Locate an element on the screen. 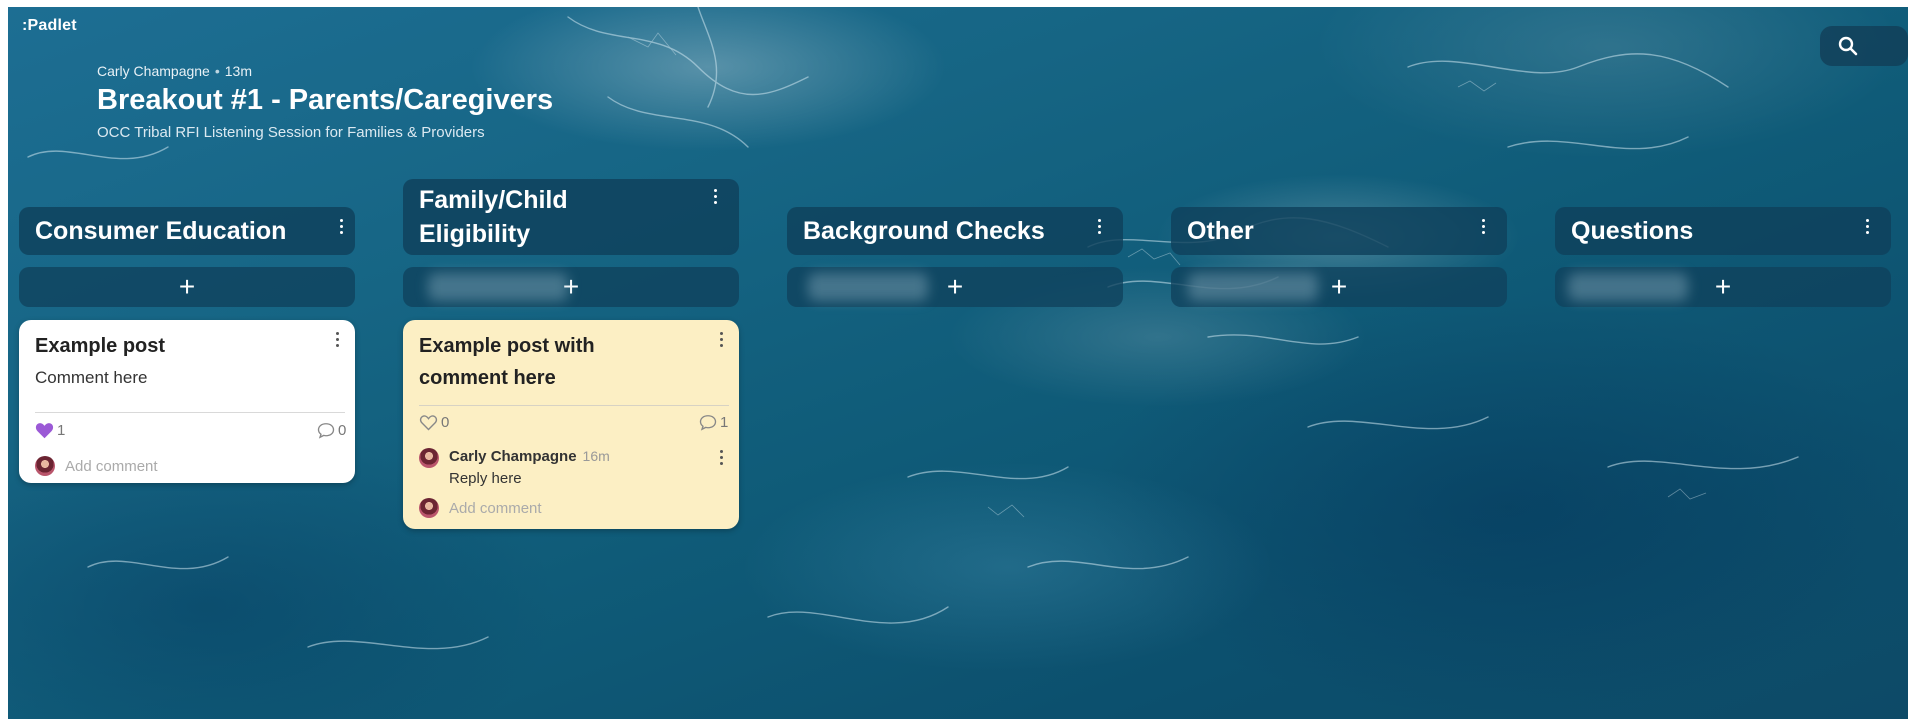 Image resolution: width=1908 pixels, height=719 pixels. board-time: 13m is located at coordinates (238, 71).